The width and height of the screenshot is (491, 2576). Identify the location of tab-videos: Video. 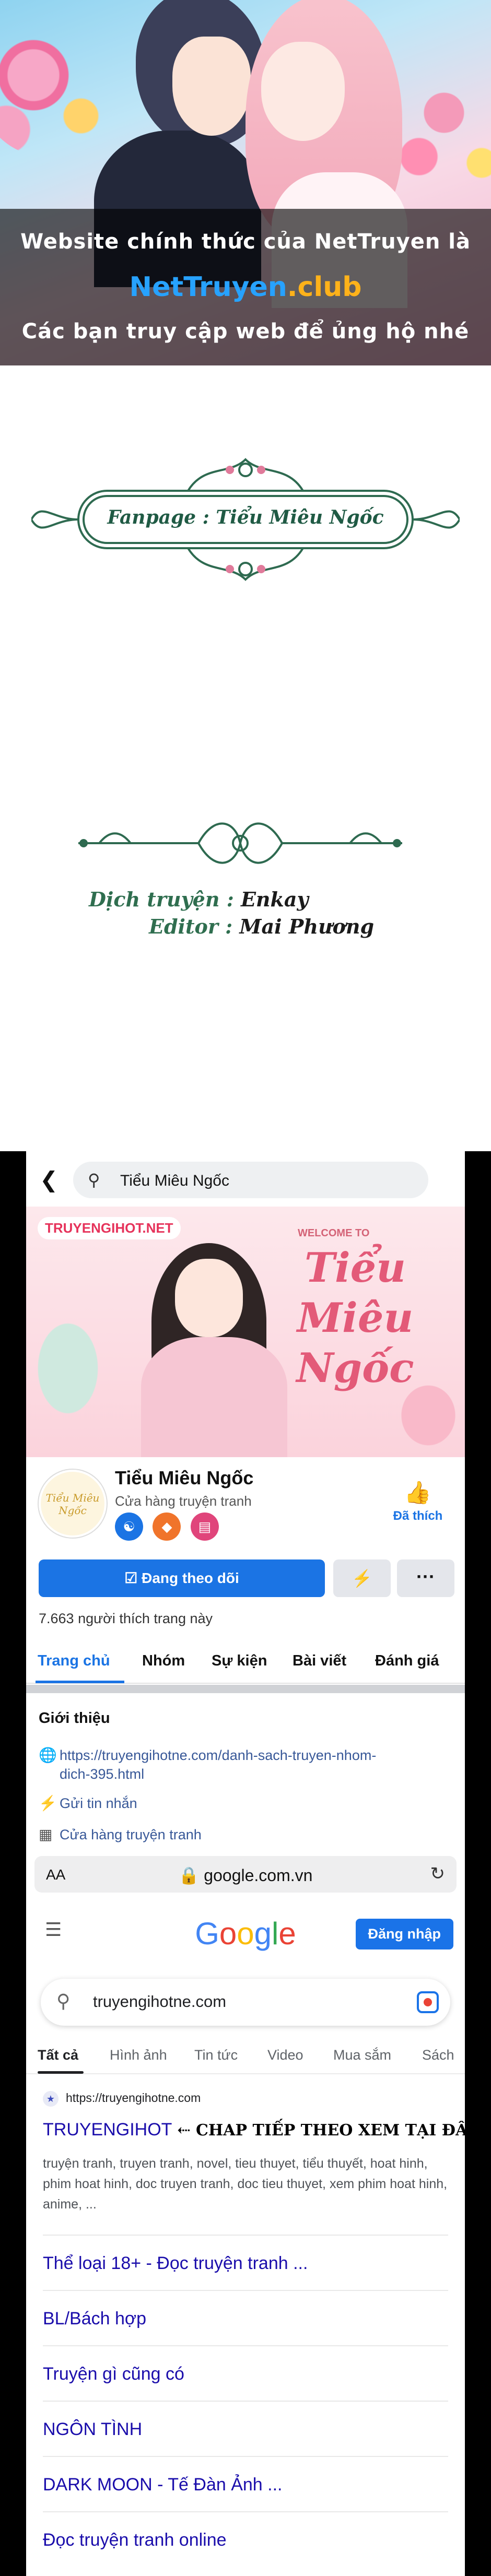
(285, 2055).